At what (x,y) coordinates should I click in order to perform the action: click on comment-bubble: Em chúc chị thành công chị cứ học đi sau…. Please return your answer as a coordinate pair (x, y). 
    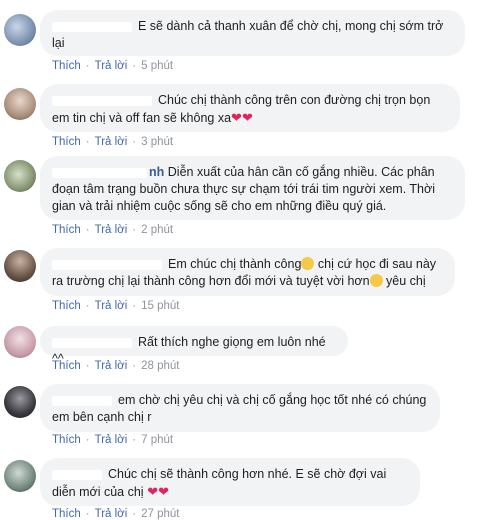
    Looking at the image, I should click on (247, 272).